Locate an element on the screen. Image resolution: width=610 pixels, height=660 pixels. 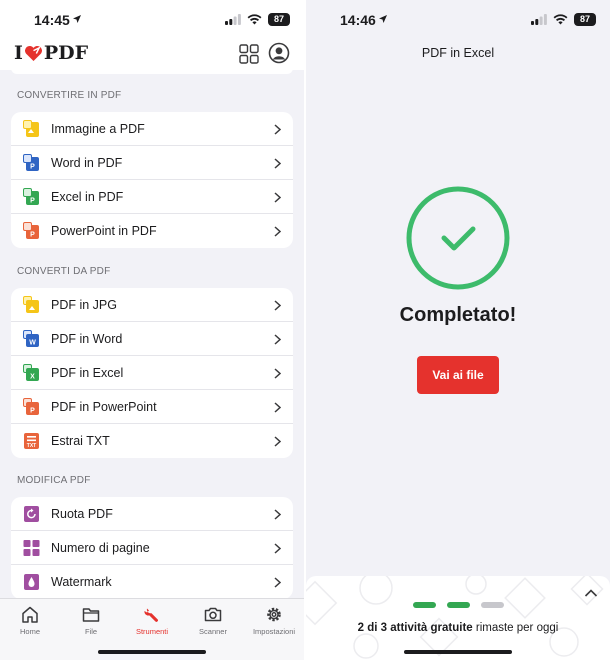
status-time: 14:46 is located at coordinates (358, 20).